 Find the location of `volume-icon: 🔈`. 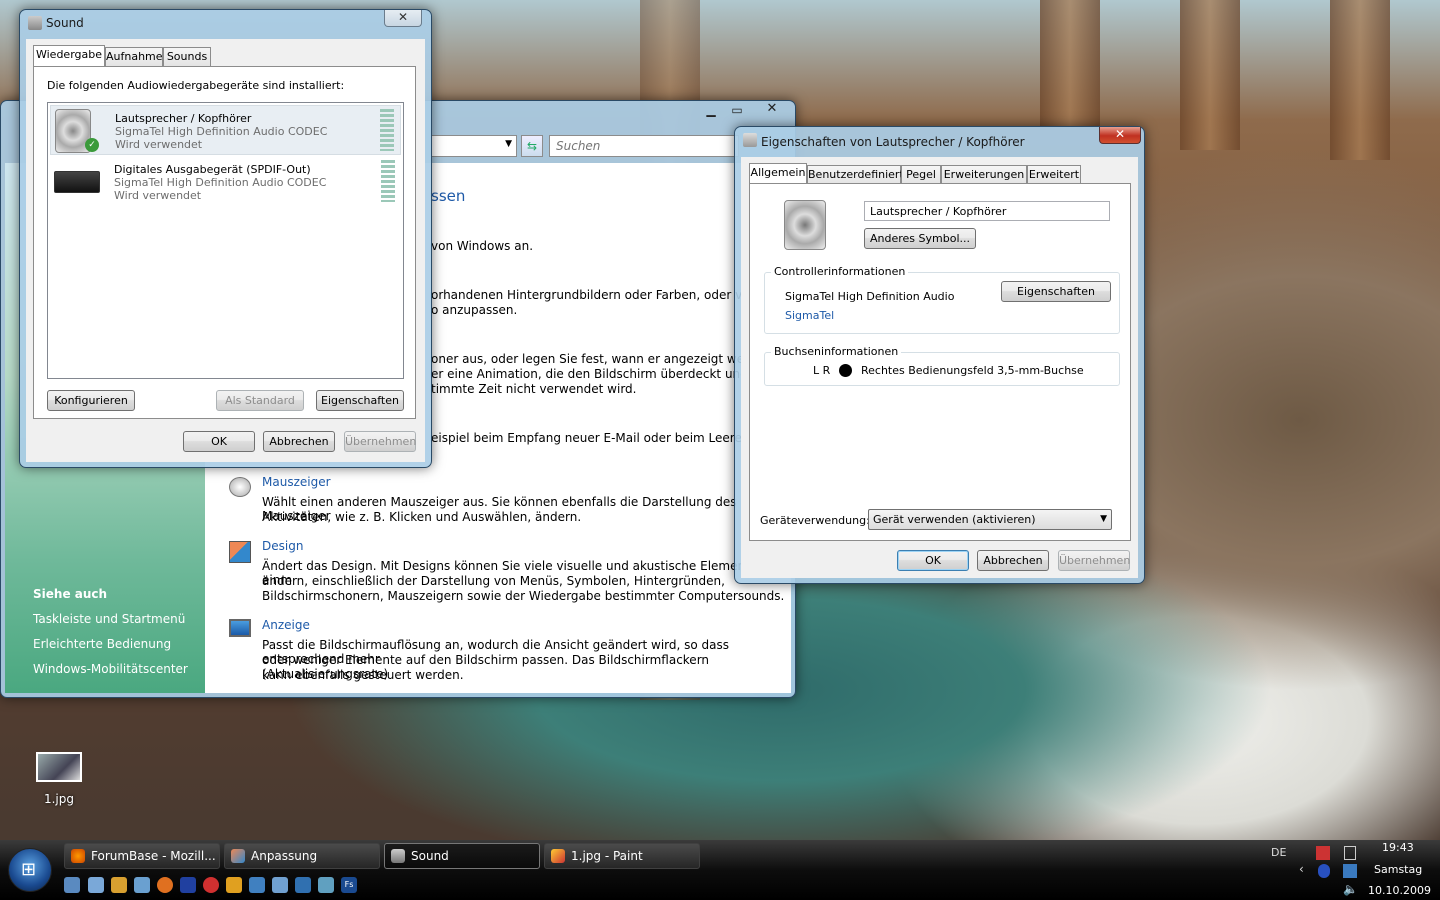

volume-icon: 🔈 is located at coordinates (1350, 889).